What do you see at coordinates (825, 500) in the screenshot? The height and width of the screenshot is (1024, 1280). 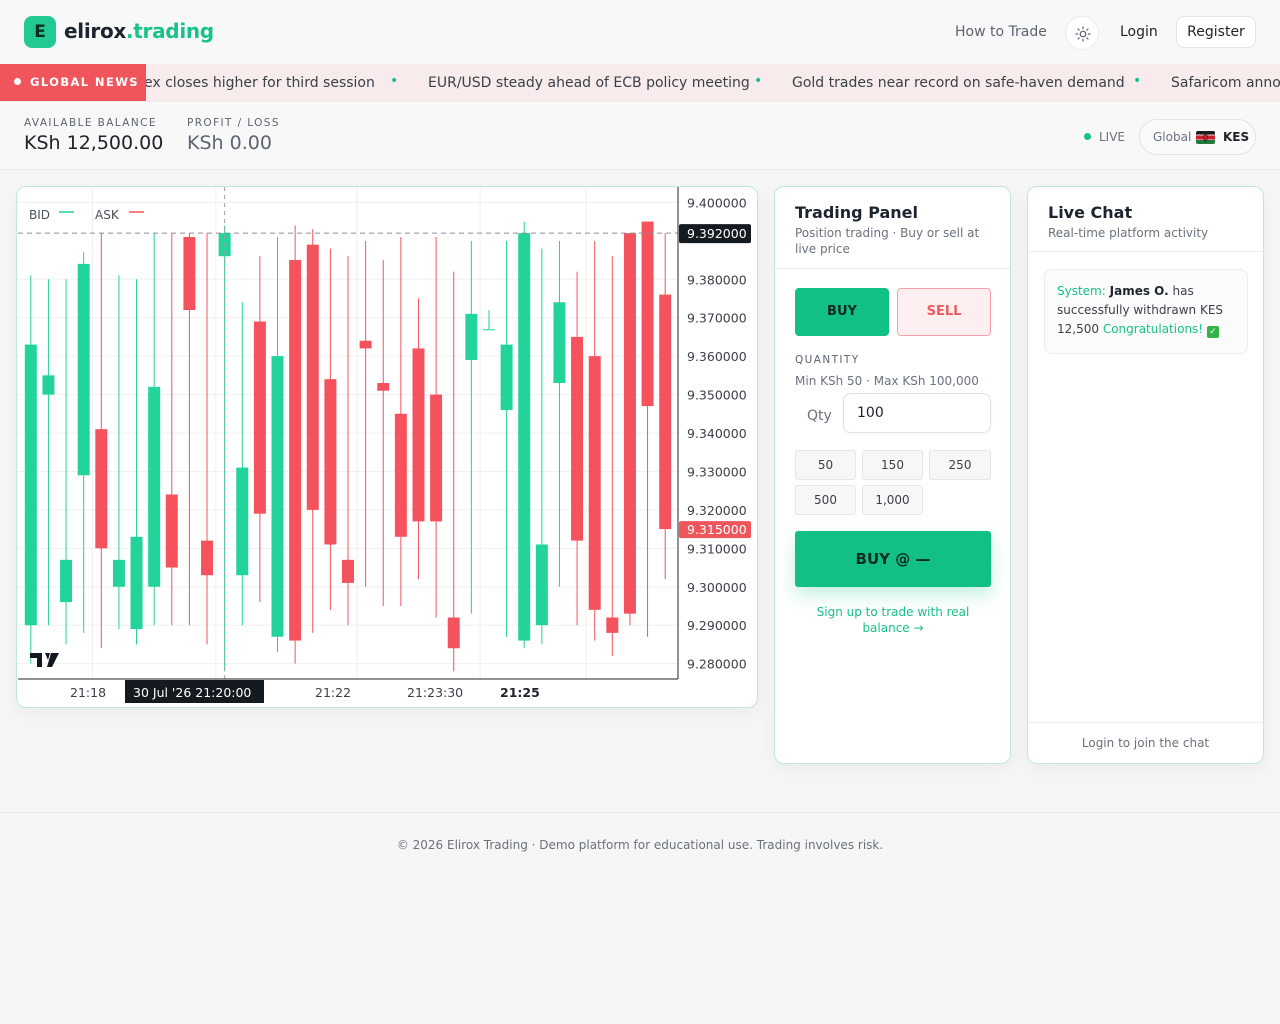 I see `quantity-preset-500: 500` at bounding box center [825, 500].